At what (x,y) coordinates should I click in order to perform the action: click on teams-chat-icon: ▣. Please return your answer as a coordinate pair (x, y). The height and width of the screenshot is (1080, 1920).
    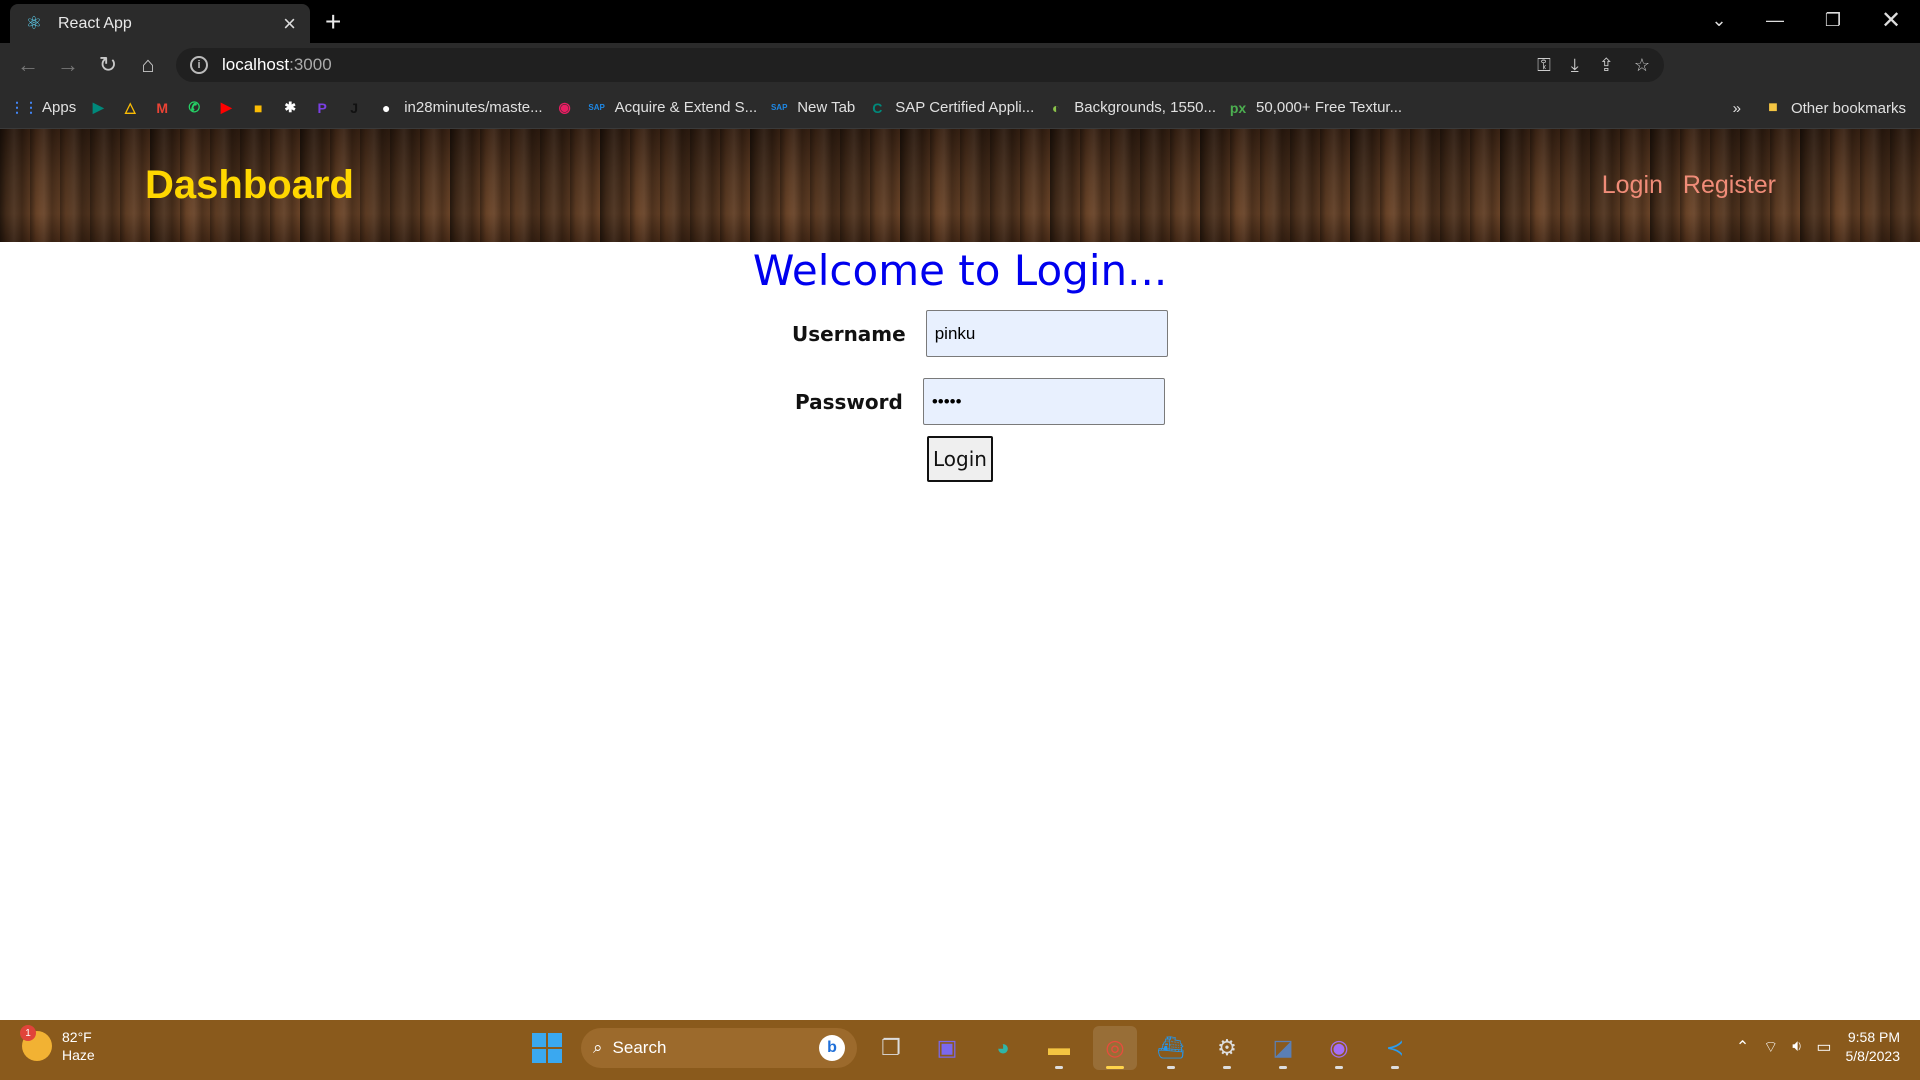
    Looking at the image, I should click on (947, 1048).